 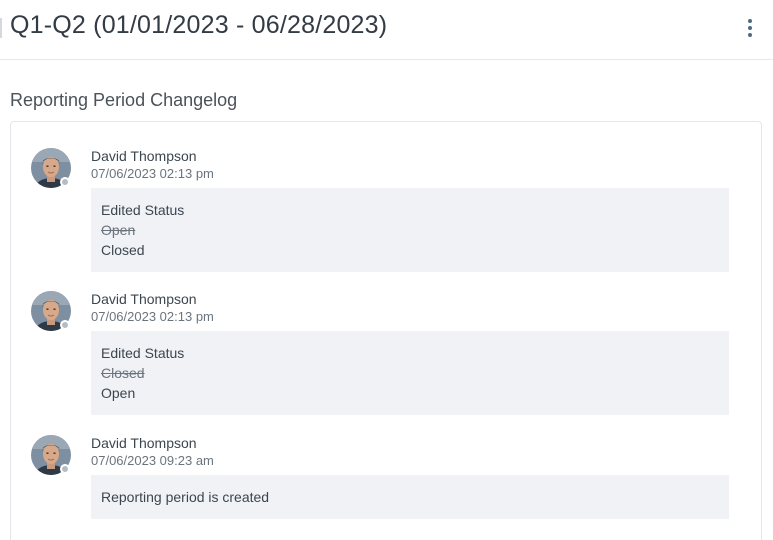 I want to click on change-details: Edited Status Open Closed, so click(x=410, y=230).